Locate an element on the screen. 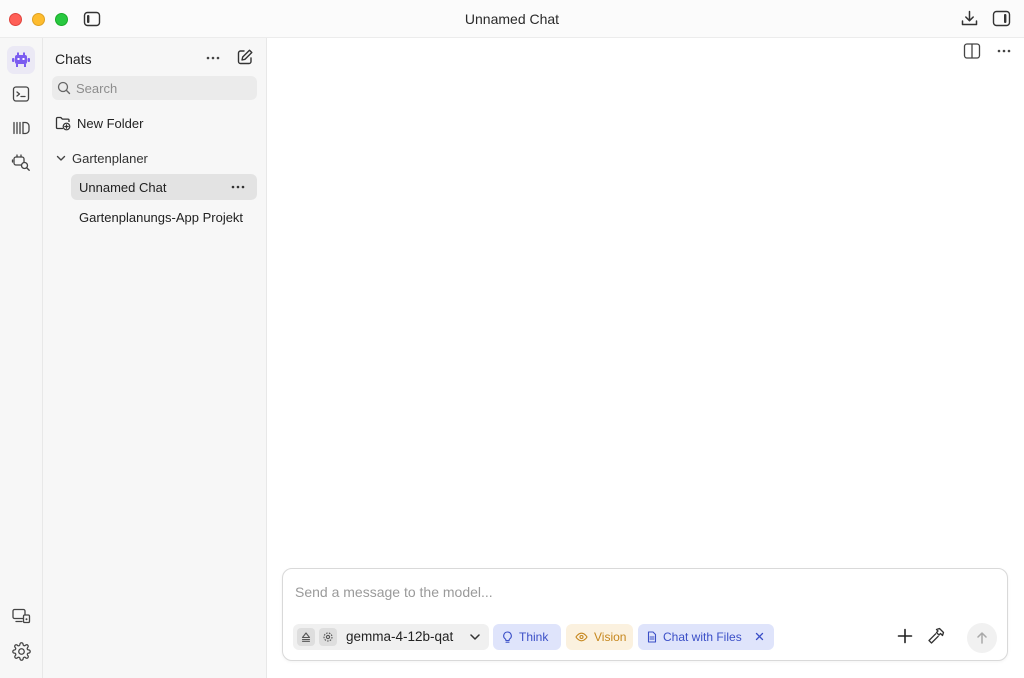 This screenshot has height=678, width=1024. folder-gartenplaner: Gartenplaner is located at coordinates (101, 158).